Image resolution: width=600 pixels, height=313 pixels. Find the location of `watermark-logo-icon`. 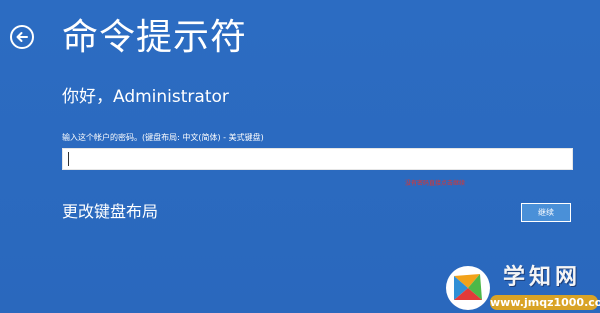

watermark-logo-icon is located at coordinates (468, 288).